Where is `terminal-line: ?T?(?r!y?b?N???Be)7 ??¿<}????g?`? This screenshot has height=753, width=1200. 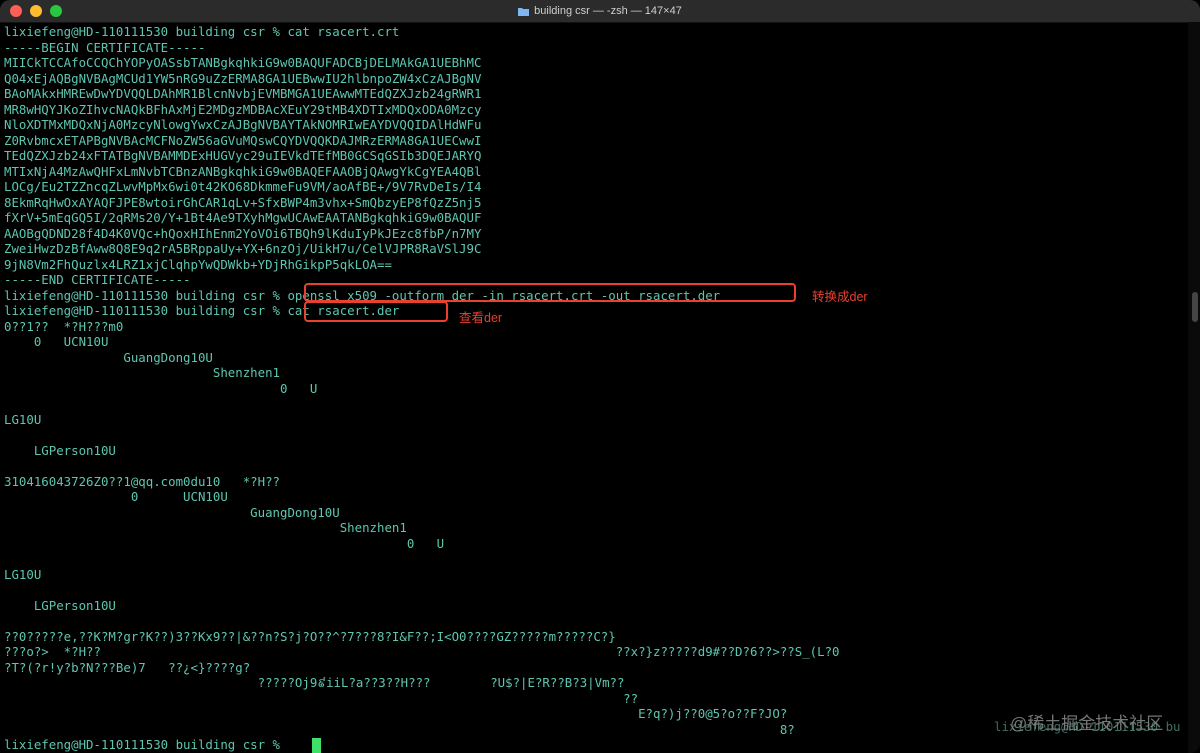 terminal-line: ?T?(?r!y?b?N???Be)7 ??¿<}????g? is located at coordinates (127, 667).